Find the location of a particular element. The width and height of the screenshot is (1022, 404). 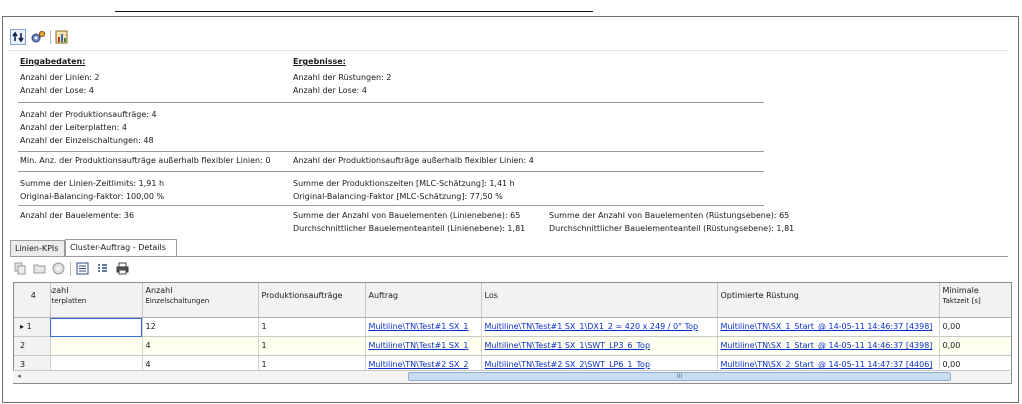

orders-count: Anzahl der Produktionsaufträge: 4 is located at coordinates (88, 114).